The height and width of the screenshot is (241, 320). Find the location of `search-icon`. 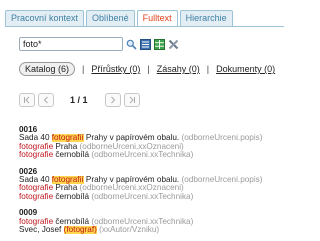

search-icon is located at coordinates (131, 44).